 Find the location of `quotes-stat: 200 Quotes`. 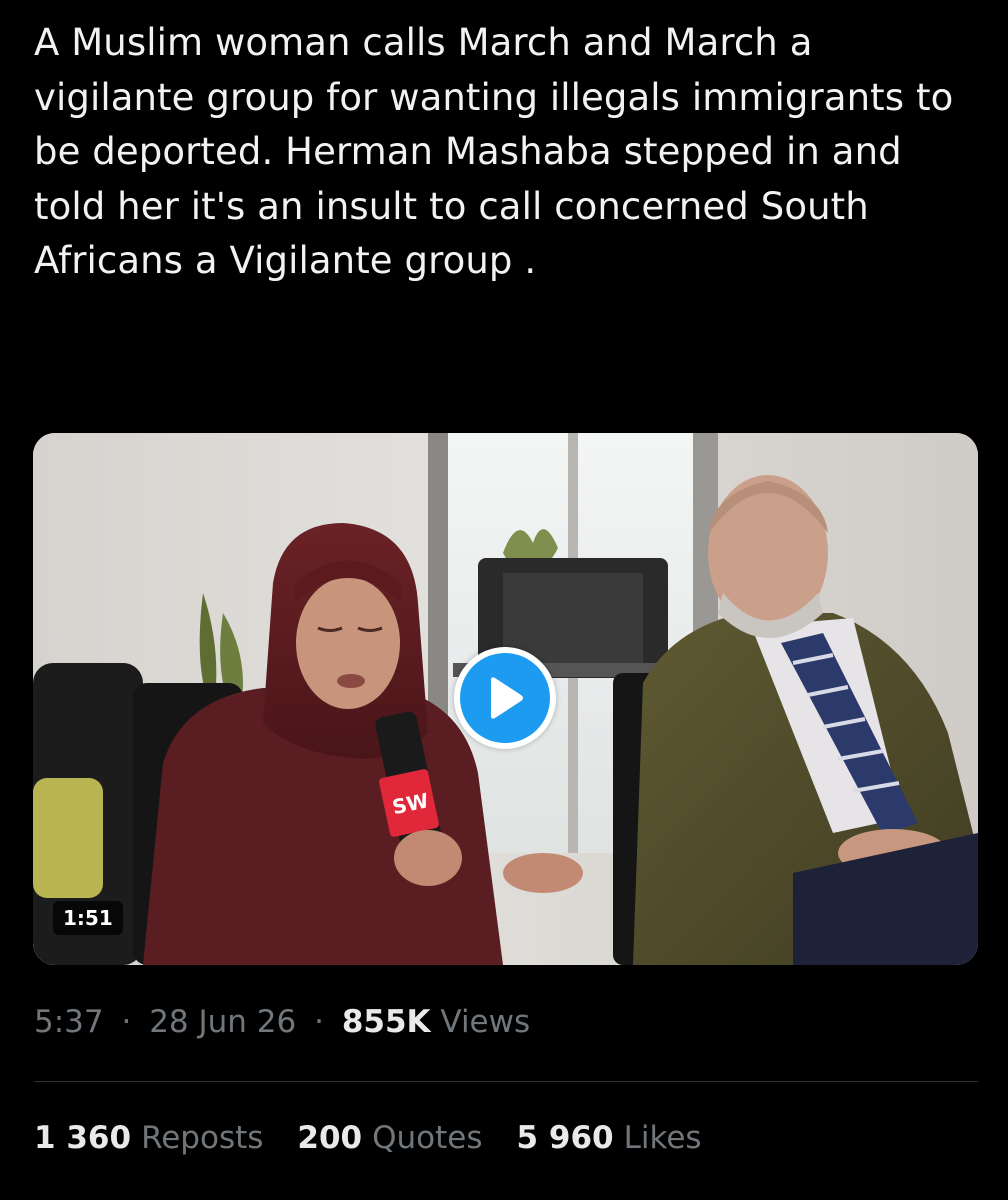

quotes-stat: 200 Quotes is located at coordinates (389, 1138).